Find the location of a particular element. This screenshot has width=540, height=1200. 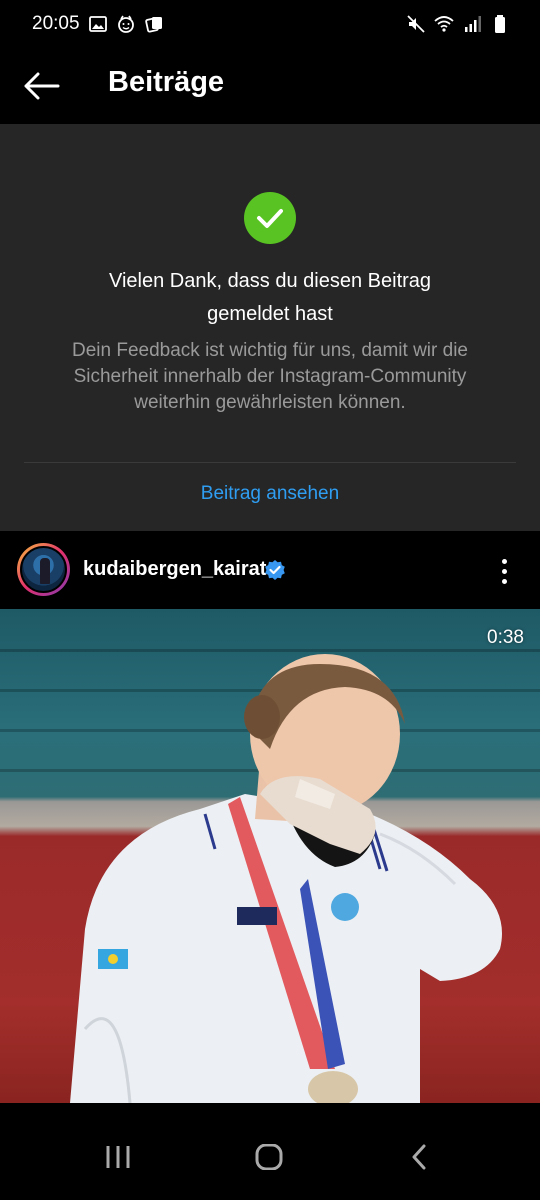

app-header: Beiträge is located at coordinates (270, 86).